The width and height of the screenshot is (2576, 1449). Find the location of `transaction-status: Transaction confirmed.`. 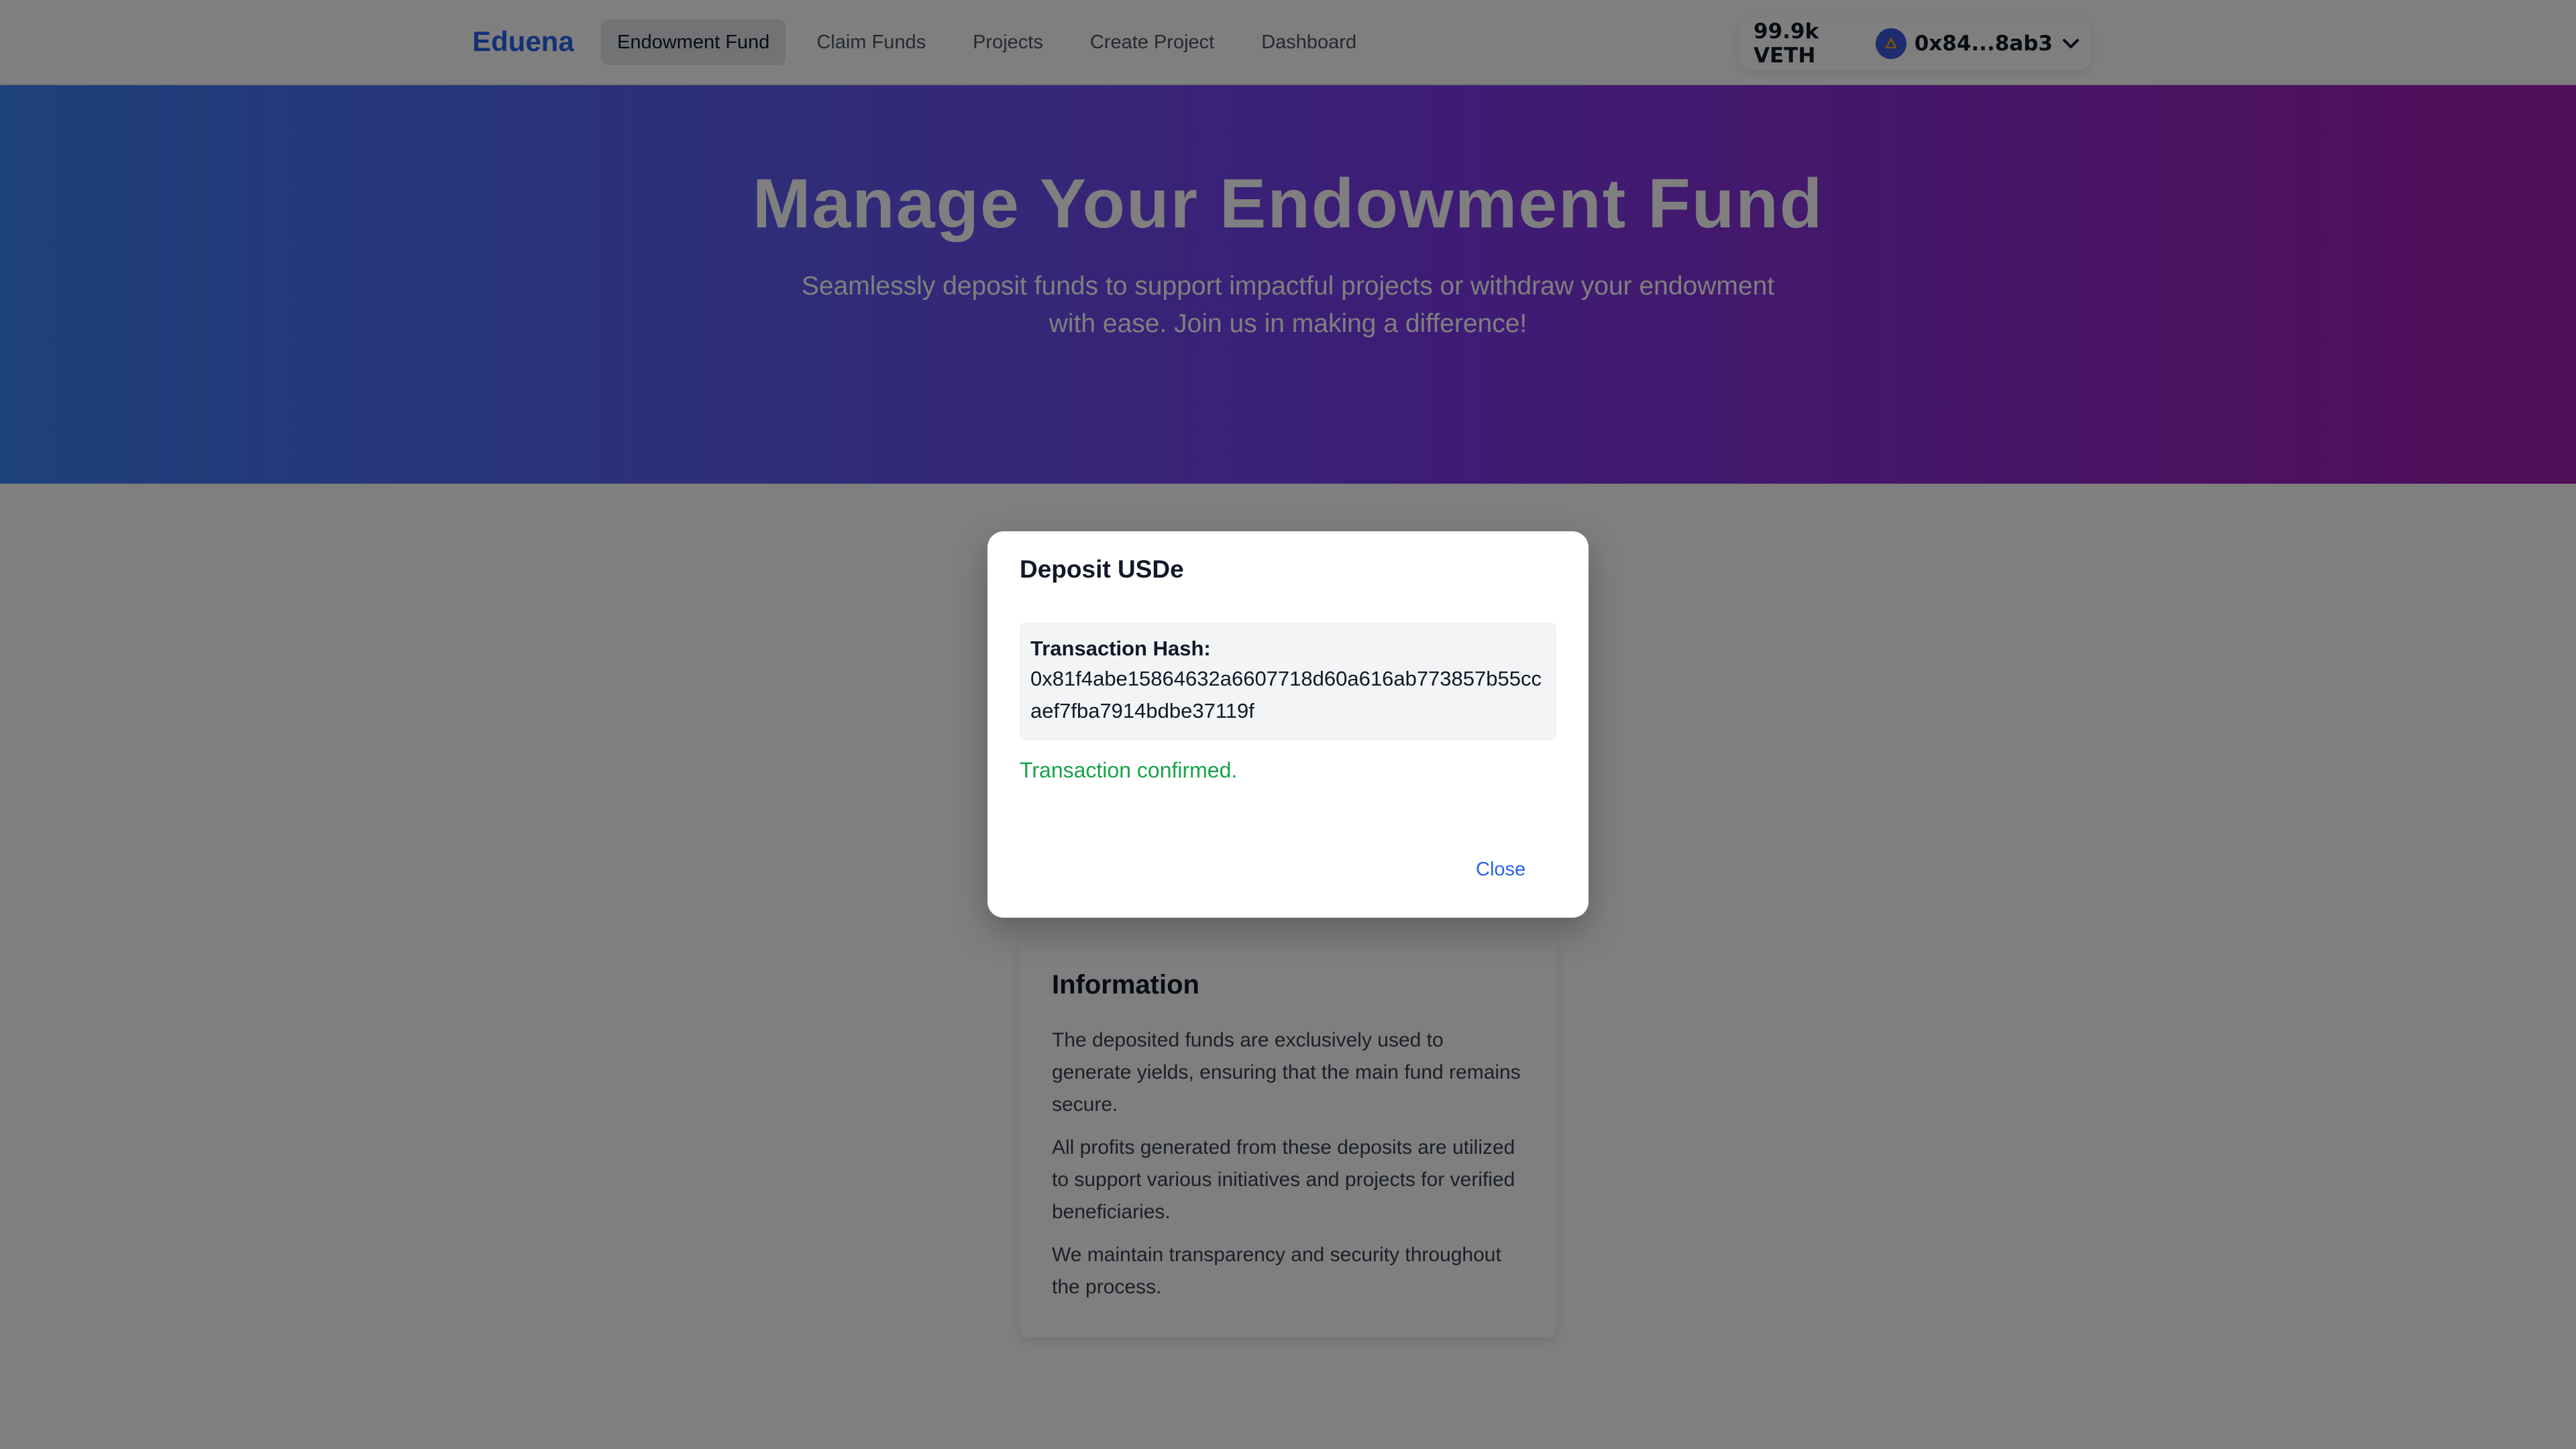

transaction-status: Transaction confirmed. is located at coordinates (1129, 770).